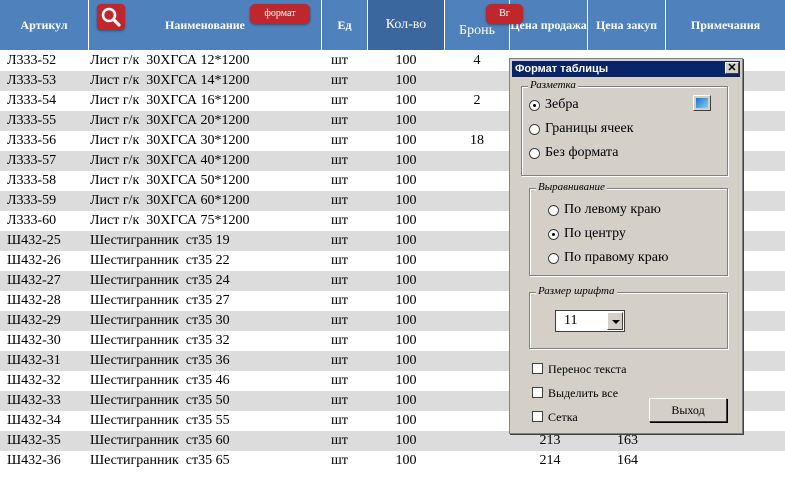  I want to click on chevron-down-icon, so click(615, 321).